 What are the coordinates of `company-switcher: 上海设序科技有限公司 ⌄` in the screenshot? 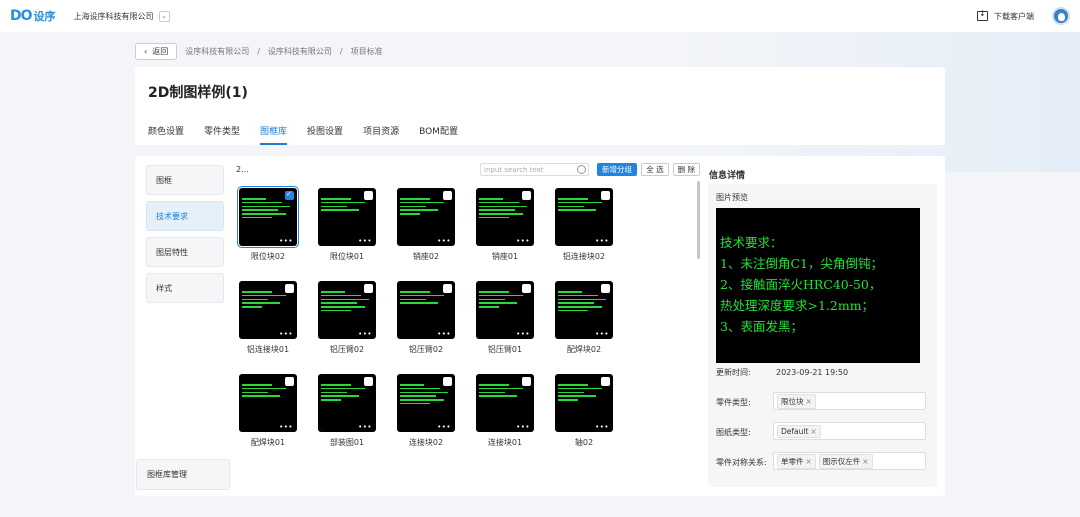 It's located at (122, 16).